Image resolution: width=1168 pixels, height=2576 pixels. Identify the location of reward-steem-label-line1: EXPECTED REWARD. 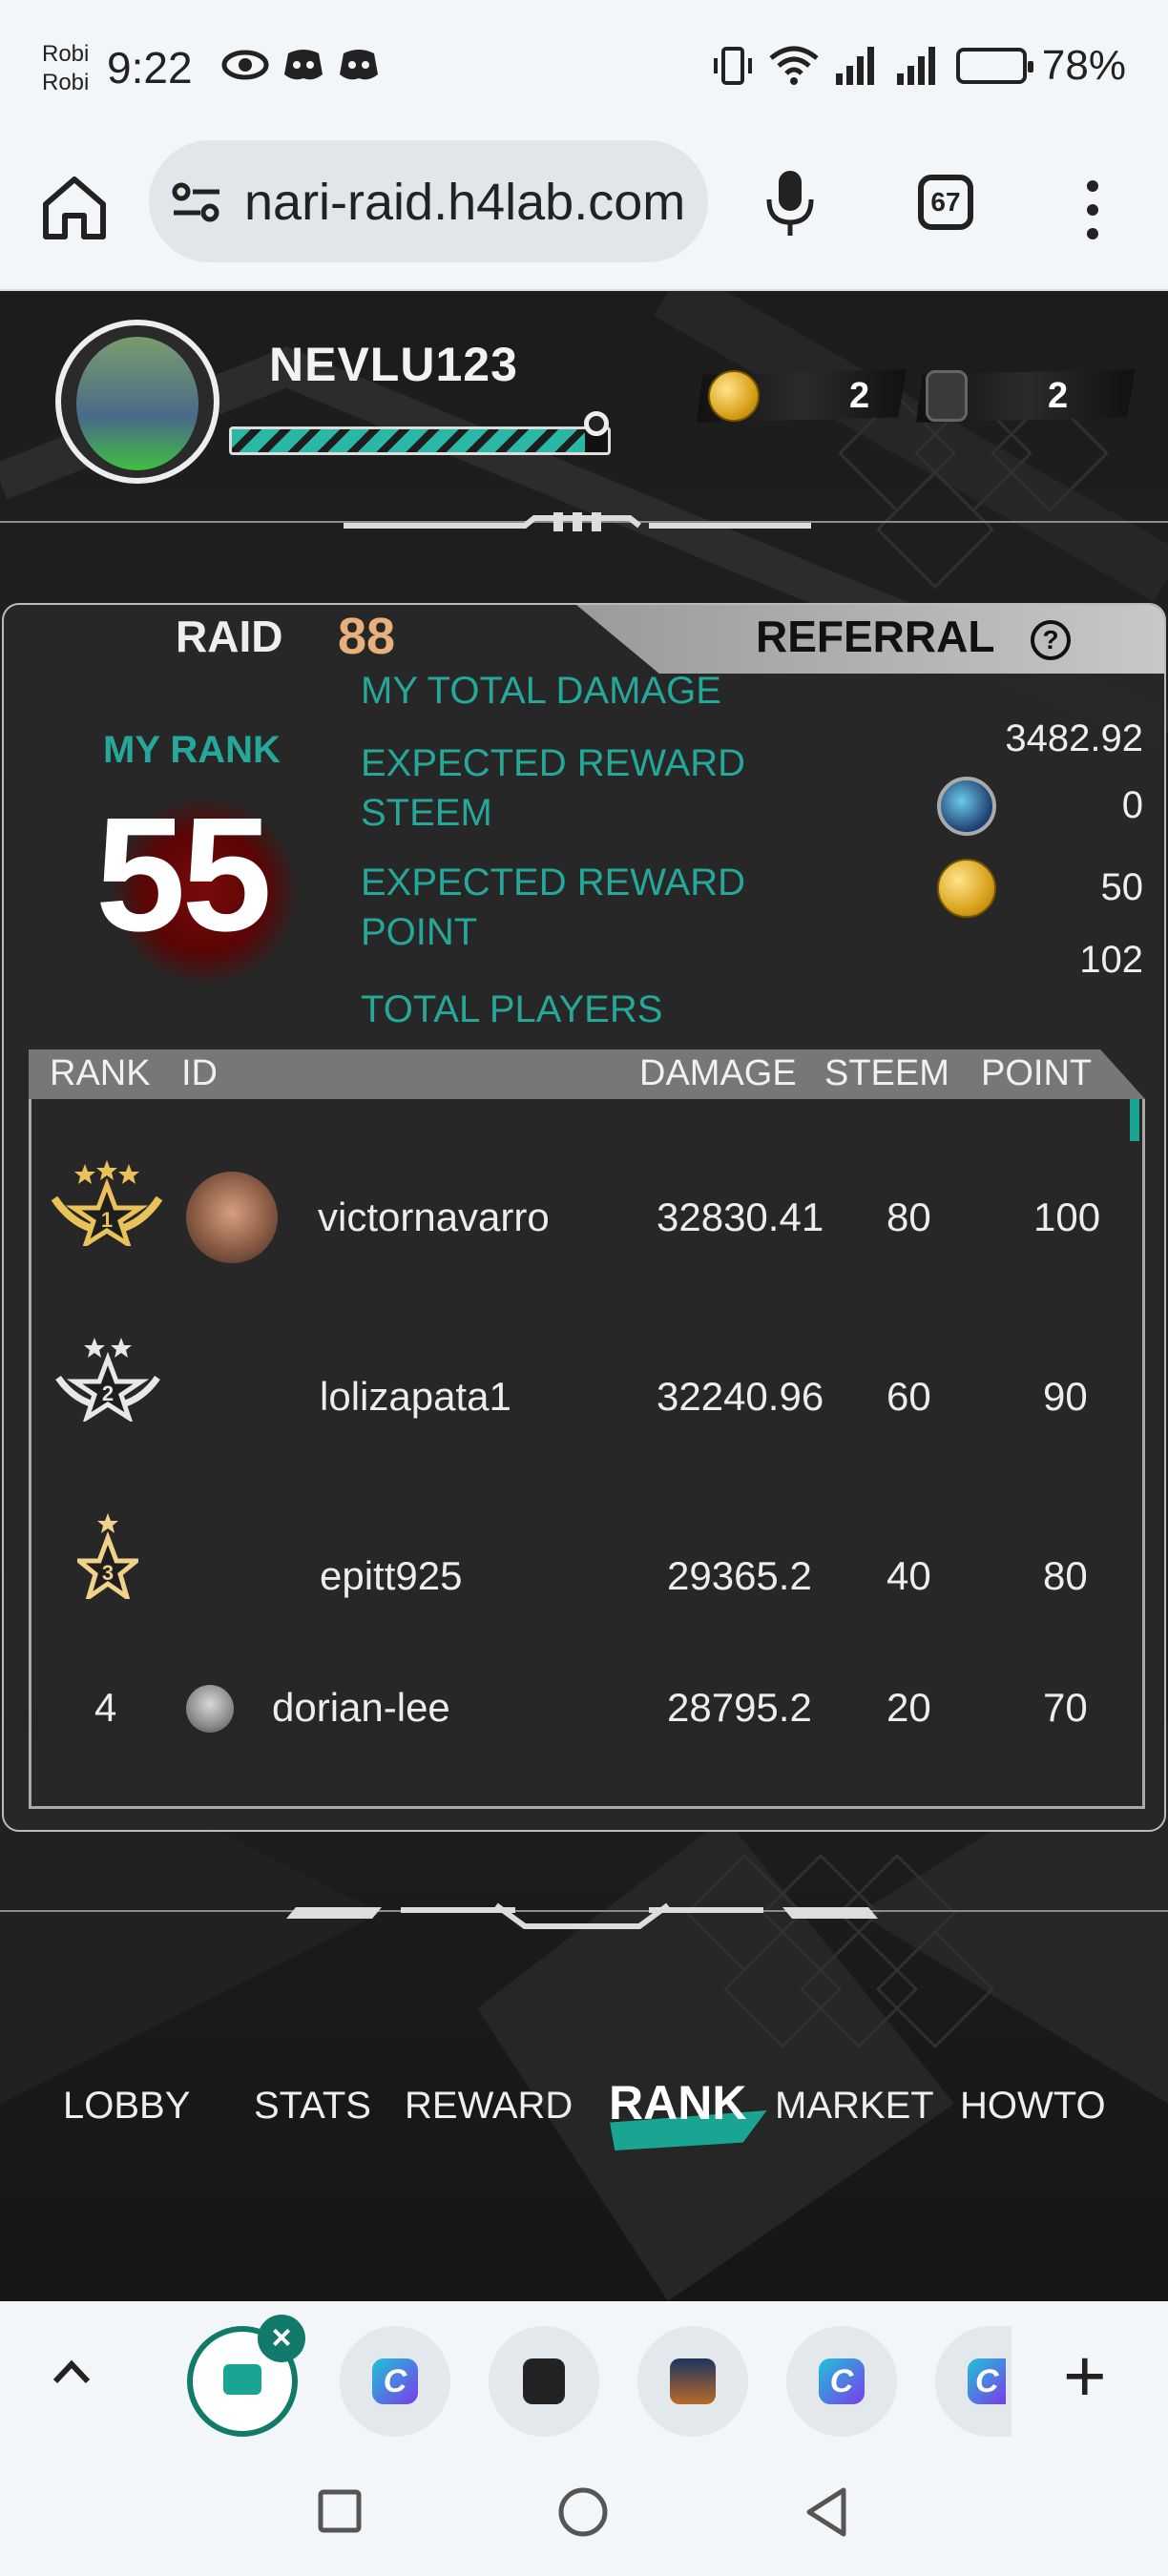
(553, 763).